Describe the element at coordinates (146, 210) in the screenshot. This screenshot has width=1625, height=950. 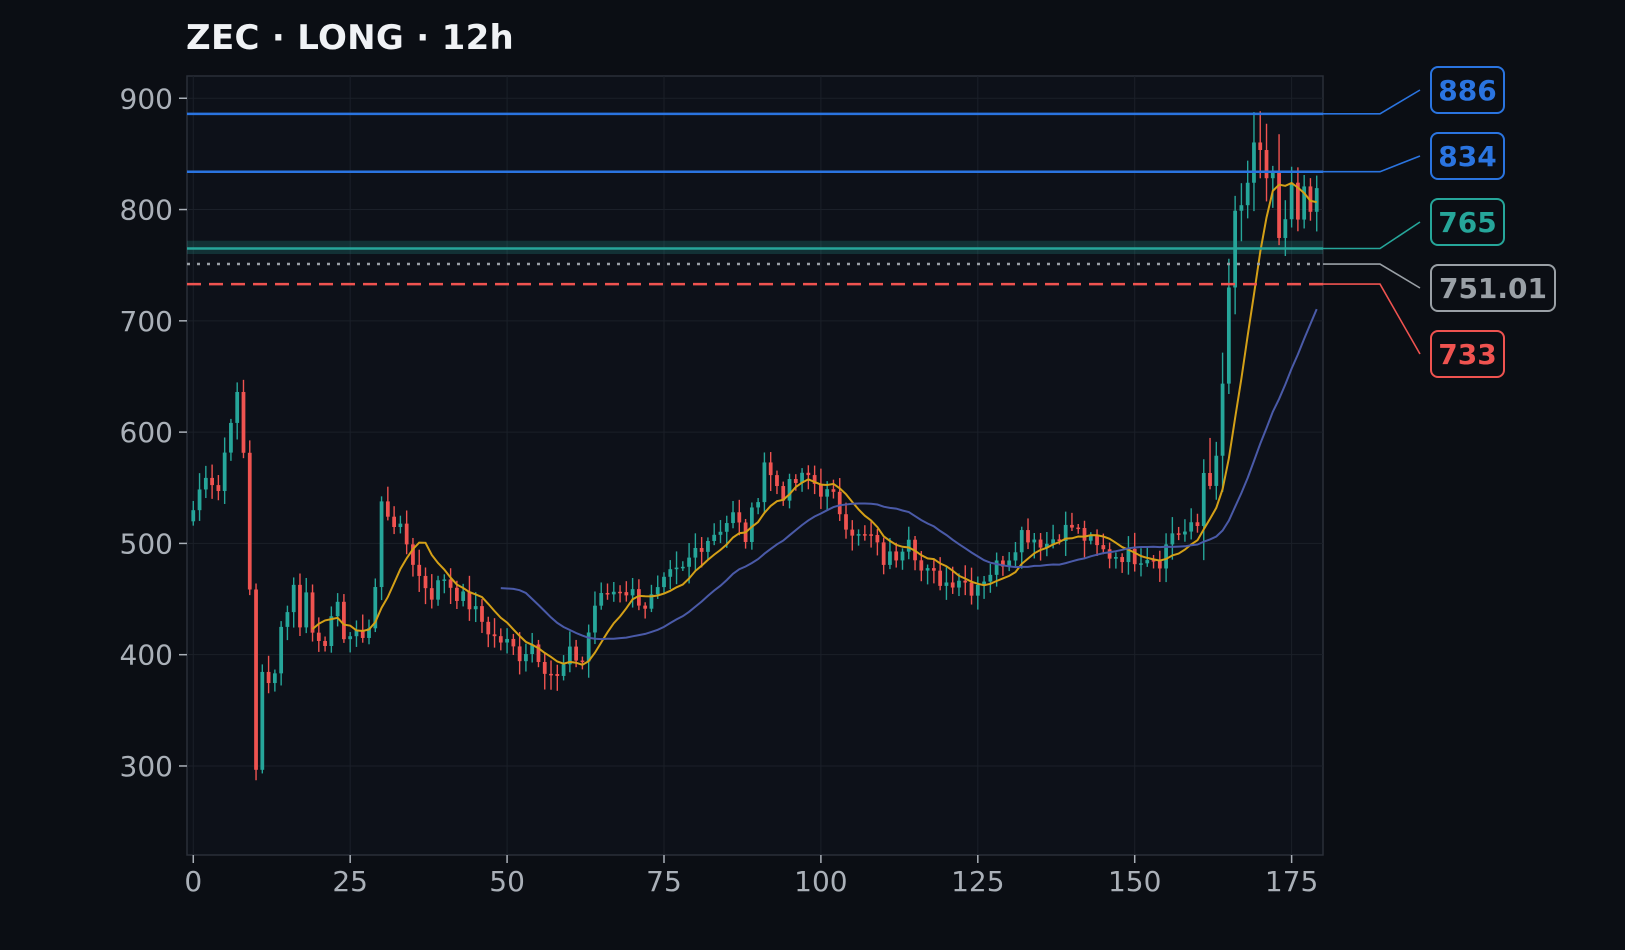
I see `y-tick-label: 800` at that location.